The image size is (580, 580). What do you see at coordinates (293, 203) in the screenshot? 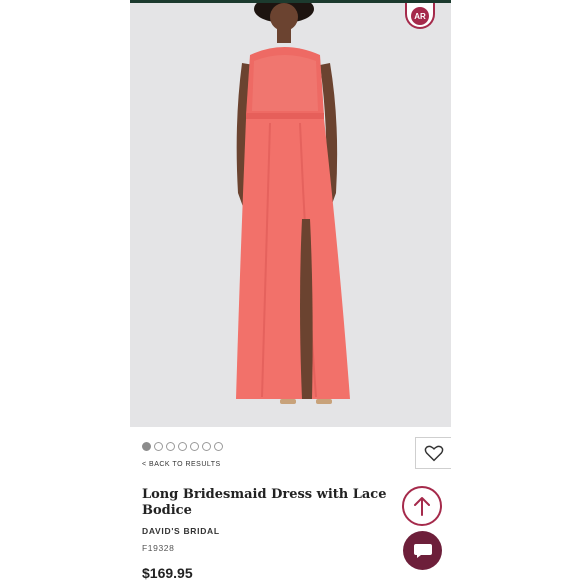
I see `dress-photo` at bounding box center [293, 203].